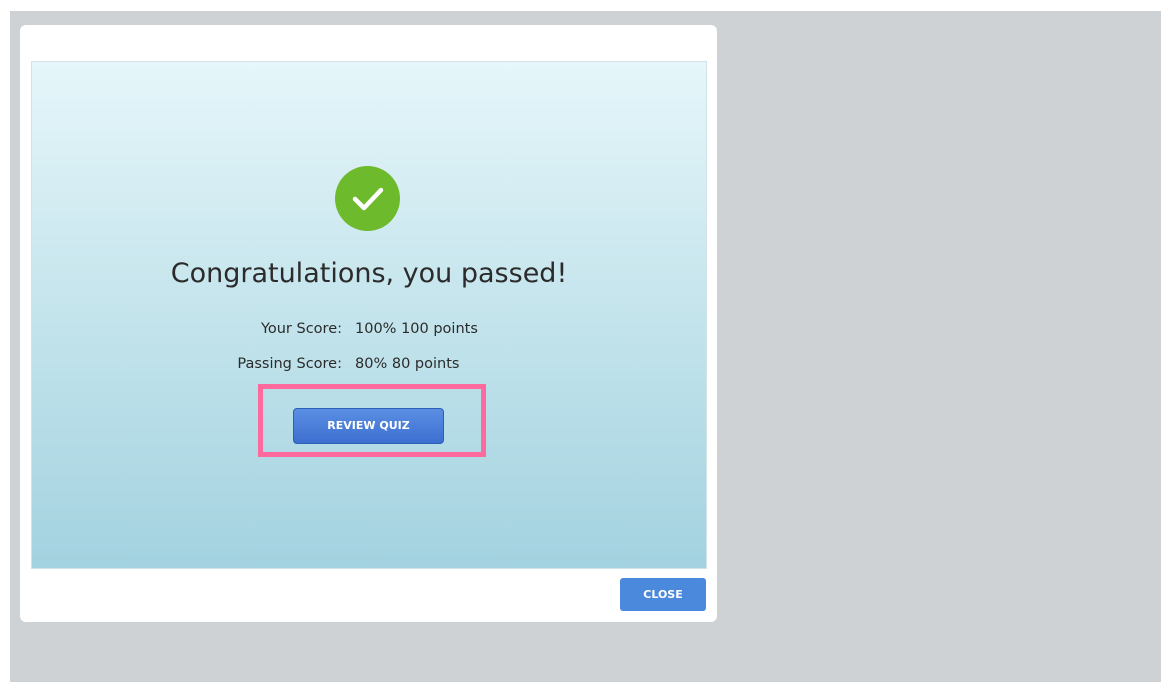 The image size is (1161, 682). I want to click on your-score-label: Your Score:, so click(301, 329).